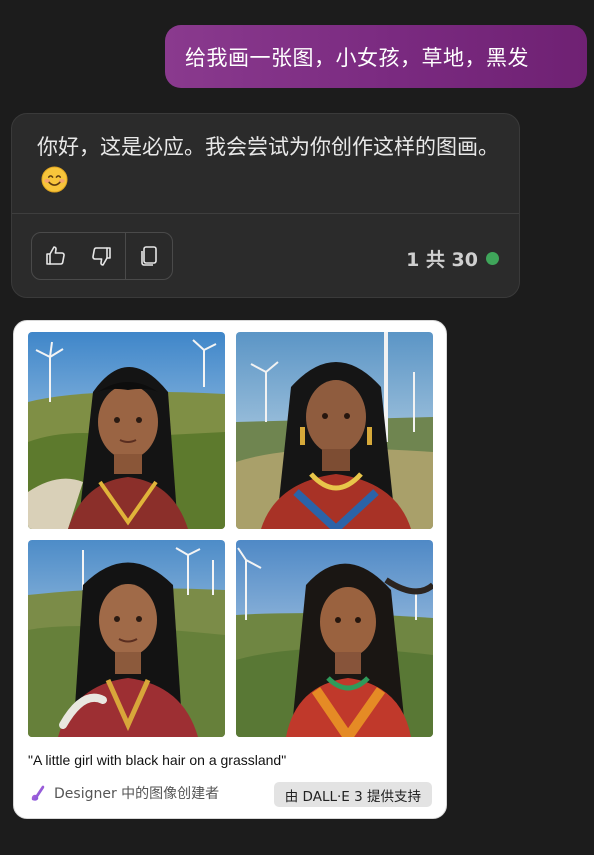 The height and width of the screenshot is (855, 594). Describe the element at coordinates (272, 164) in the screenshot. I see `bot-message-body: 你好，这是必应。我会尝试为你创作这样的图画。` at that location.